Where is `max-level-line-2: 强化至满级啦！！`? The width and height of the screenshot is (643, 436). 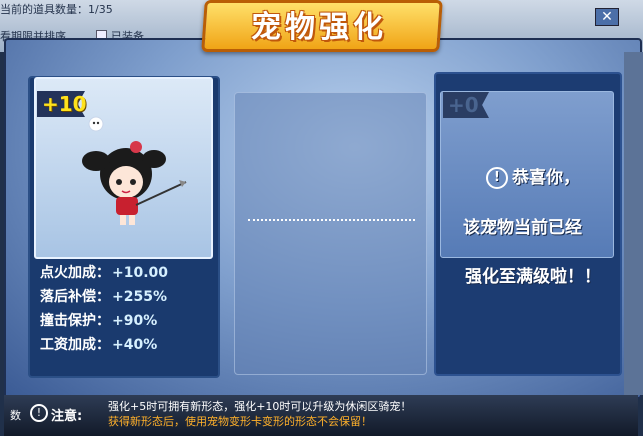
max-level-line-2: 强化至满级啦！！ is located at coordinates (533, 277).